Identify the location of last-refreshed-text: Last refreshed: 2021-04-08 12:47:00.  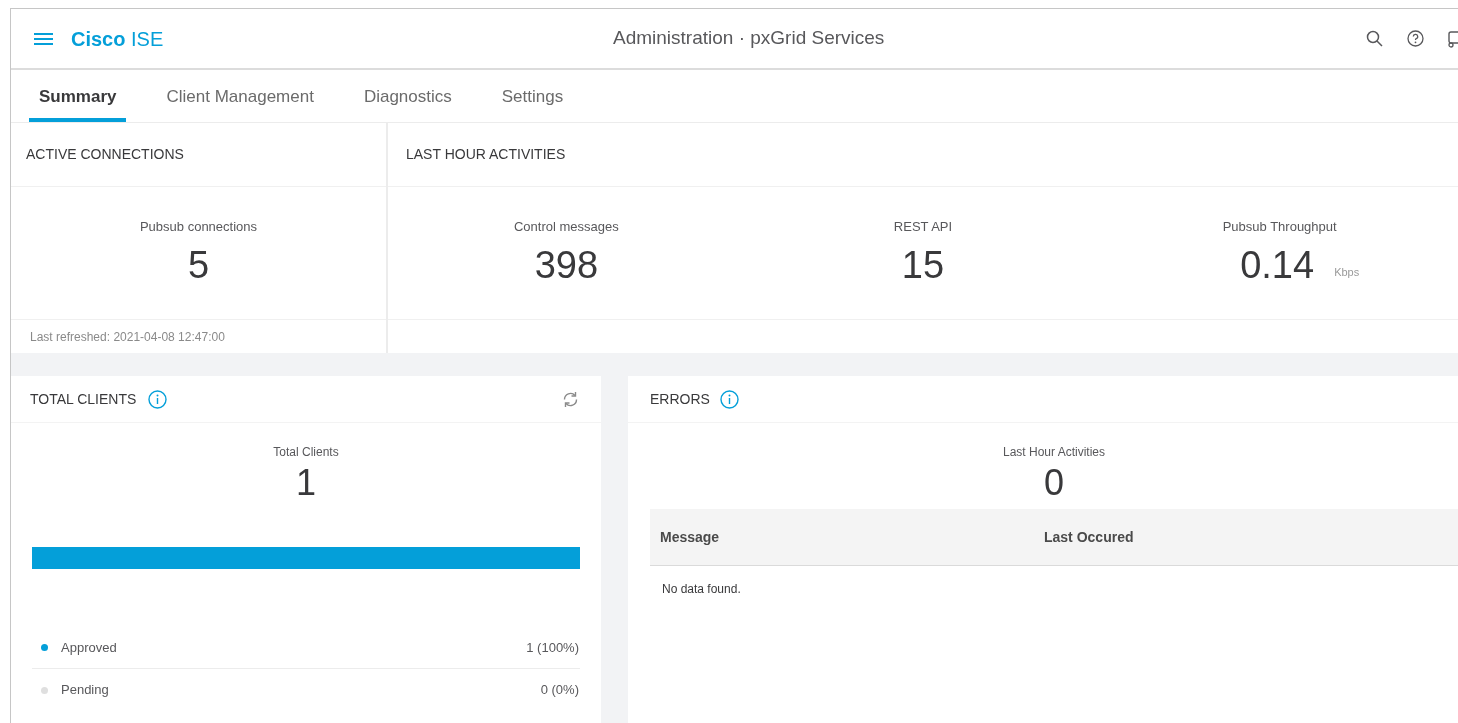
(127, 337).